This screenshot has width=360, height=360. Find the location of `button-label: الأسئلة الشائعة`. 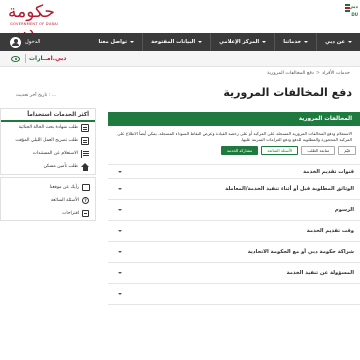

button-label: الأسئلة الشائعة is located at coordinates (280, 150).